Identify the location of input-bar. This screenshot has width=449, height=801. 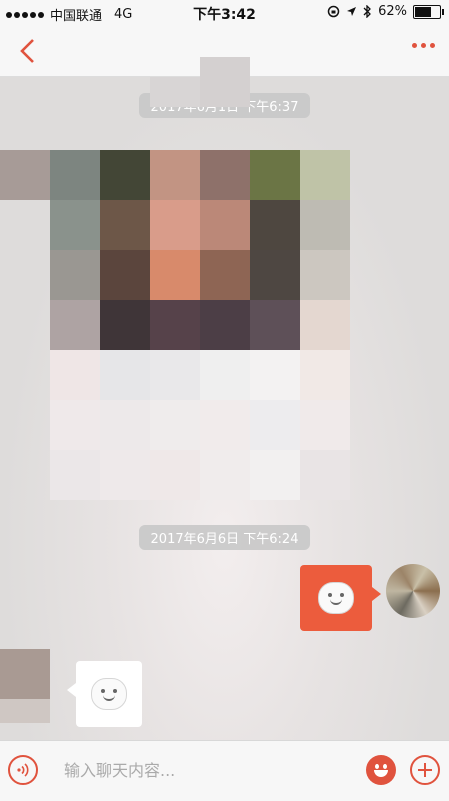
(224, 770).